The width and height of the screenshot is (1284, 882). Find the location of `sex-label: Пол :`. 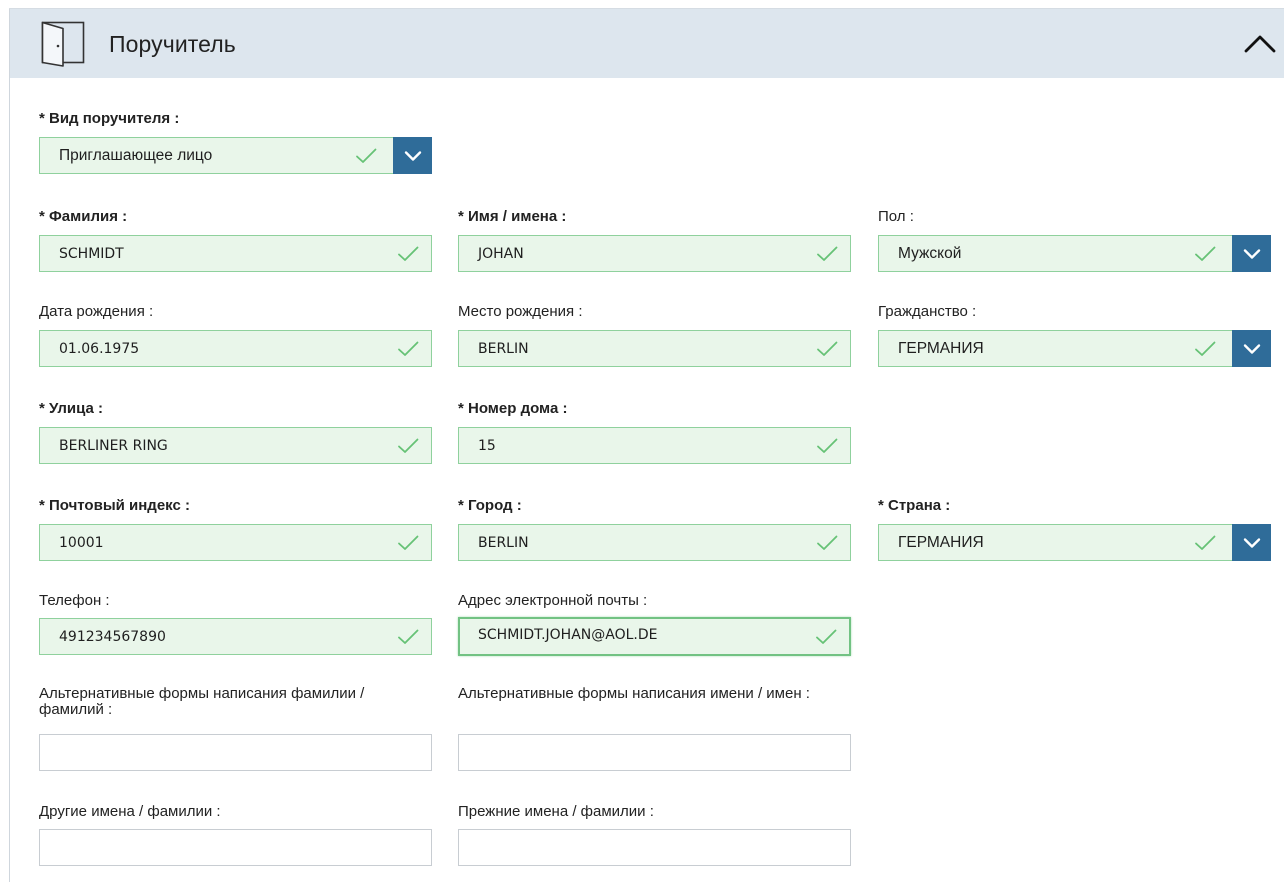

sex-label: Пол : is located at coordinates (896, 216).